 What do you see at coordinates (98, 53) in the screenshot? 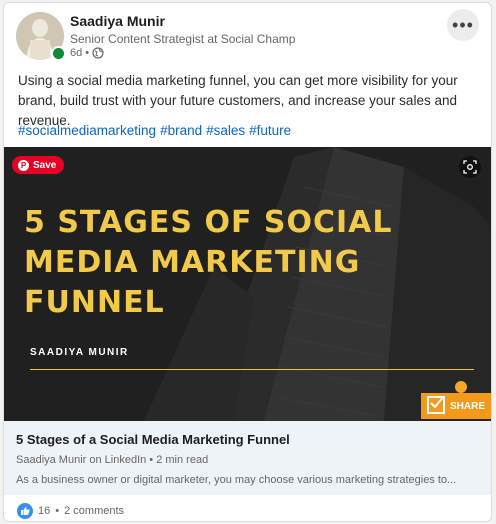
I see `globe-icon` at bounding box center [98, 53].